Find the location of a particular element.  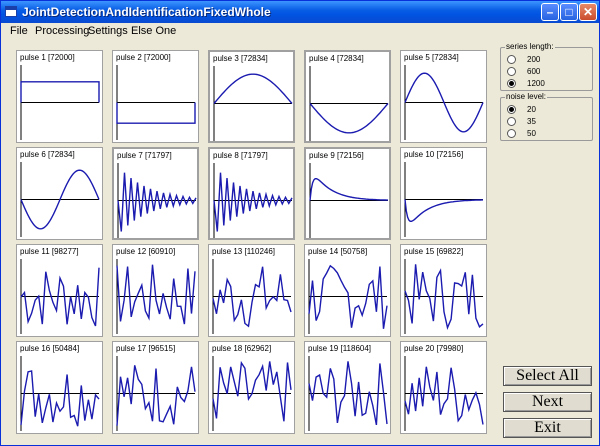

noise-level-option-label: 35 is located at coordinates (531, 121).